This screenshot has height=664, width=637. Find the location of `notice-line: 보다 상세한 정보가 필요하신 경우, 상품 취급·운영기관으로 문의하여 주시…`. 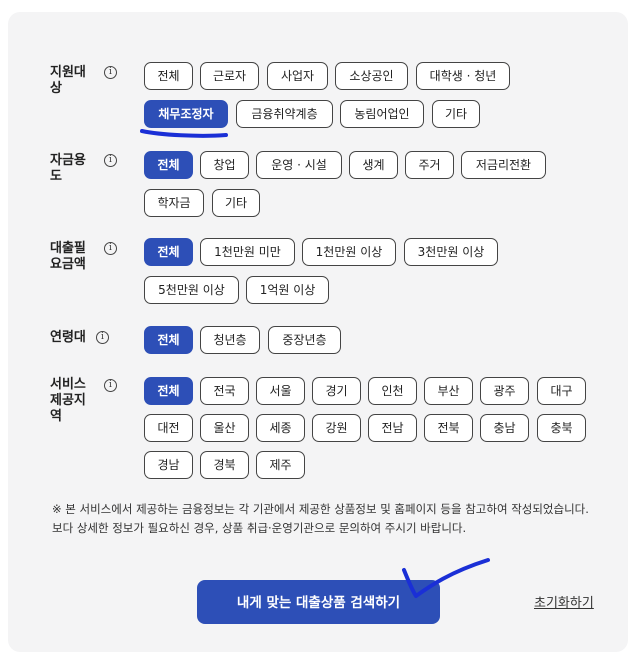

notice-line: 보다 상세한 정보가 필요하신 경우, 상품 취급·운영기관으로 문의하여 주시… is located at coordinates (259, 528).